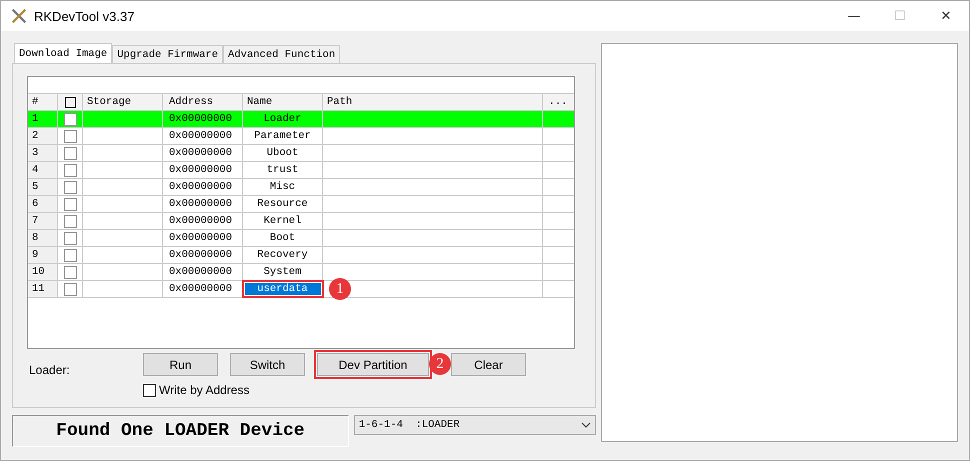  I want to click on action-button: Run, so click(180, 364).